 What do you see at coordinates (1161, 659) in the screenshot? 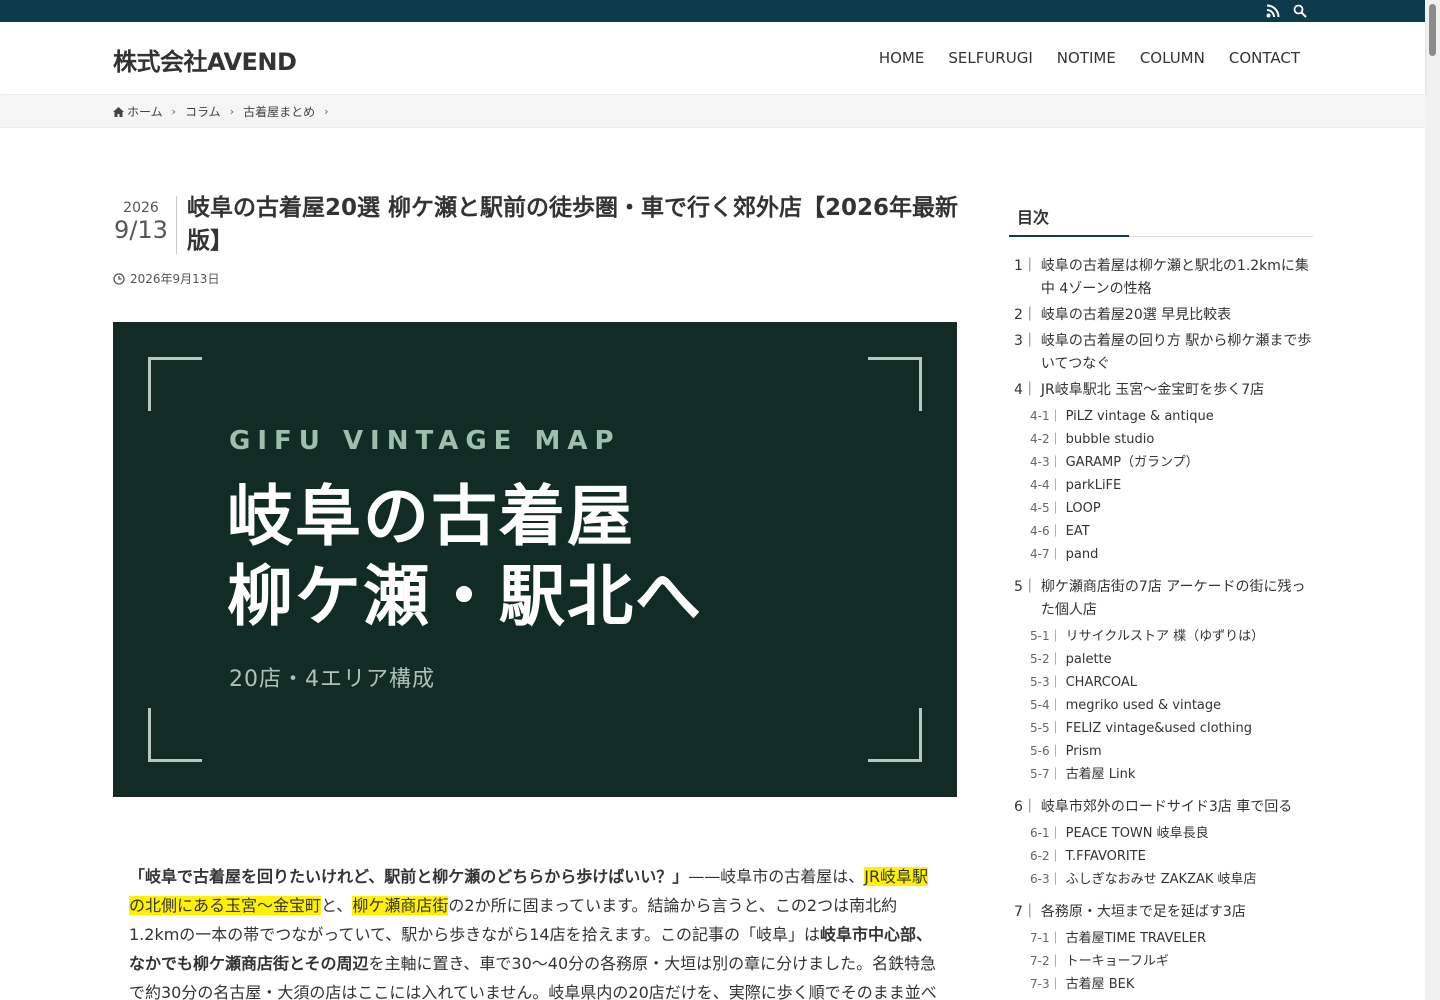
I see `toc-subitem: 5-2｜ palette` at bounding box center [1161, 659].